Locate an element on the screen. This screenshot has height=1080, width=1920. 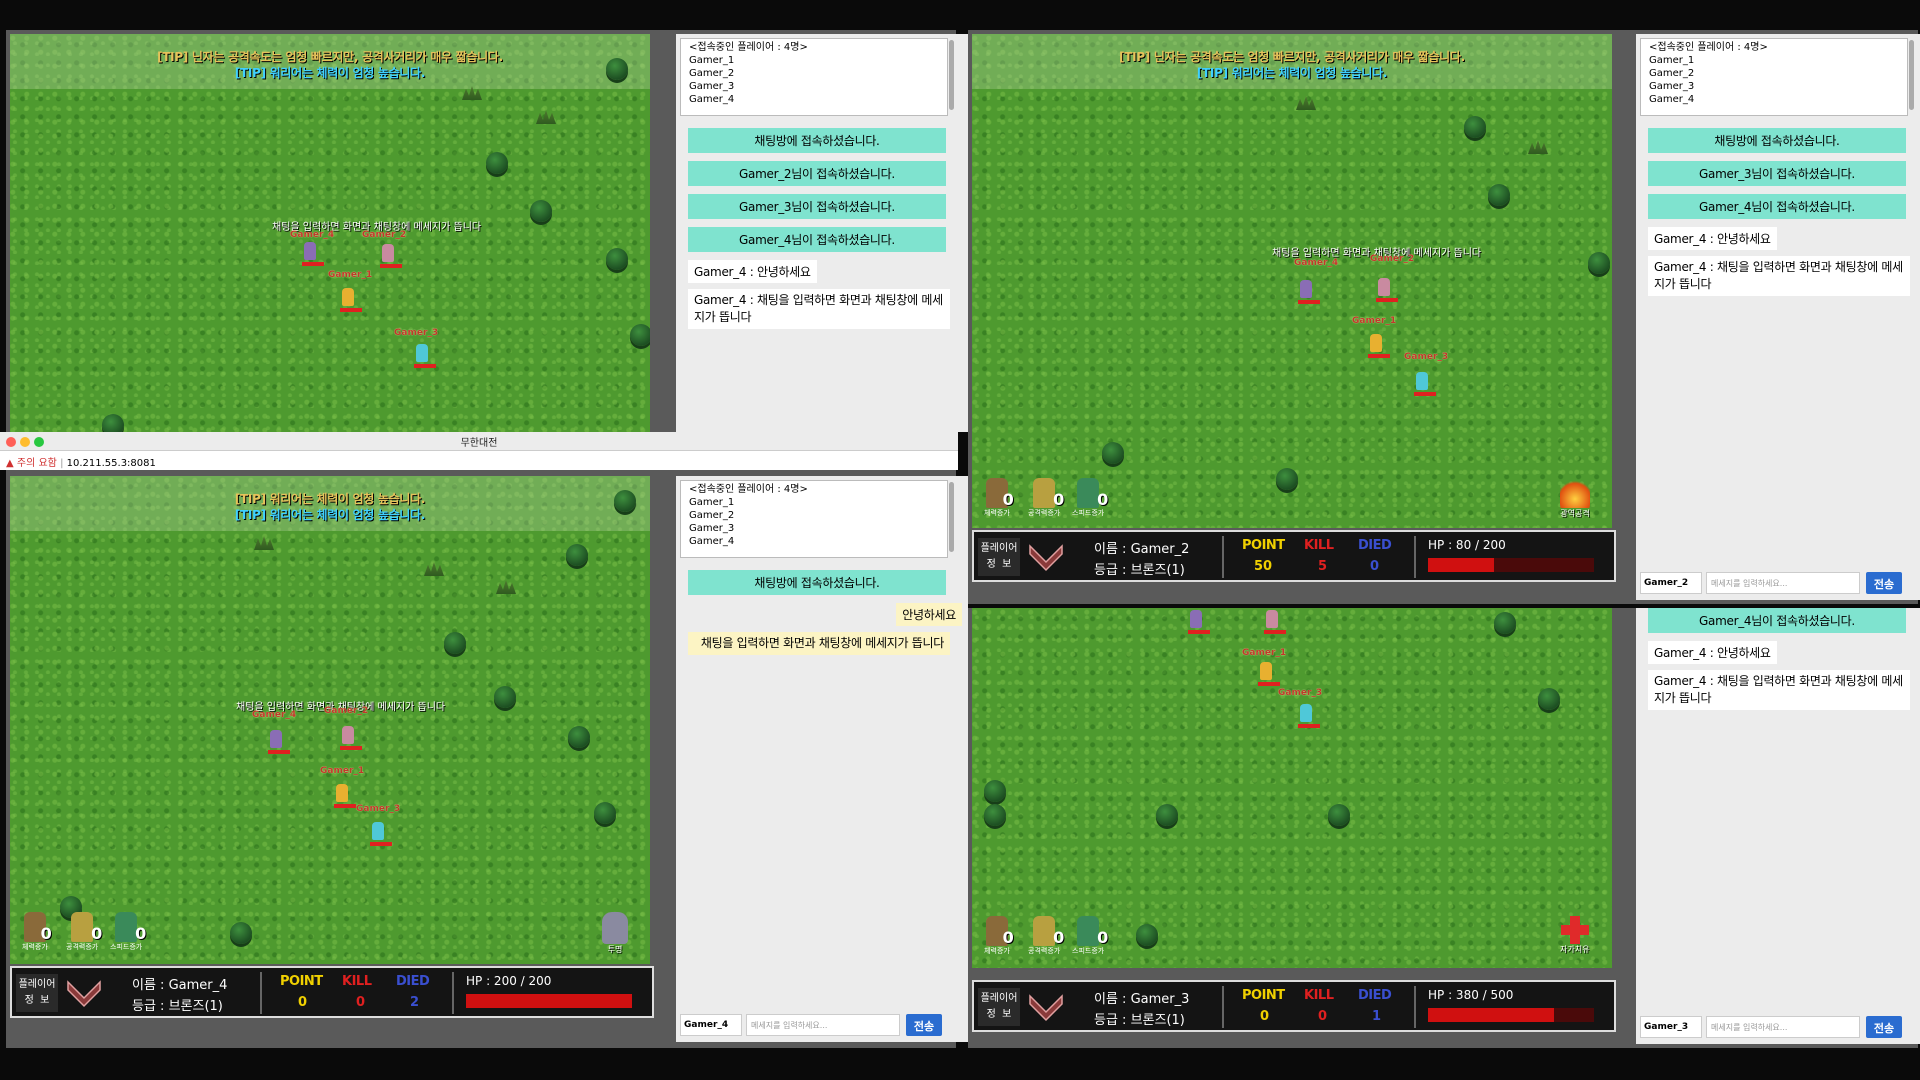
chat-input-bar: Gamer_3 메세지를 입력하세요... 전송 is located at coordinates (1780, 1026).